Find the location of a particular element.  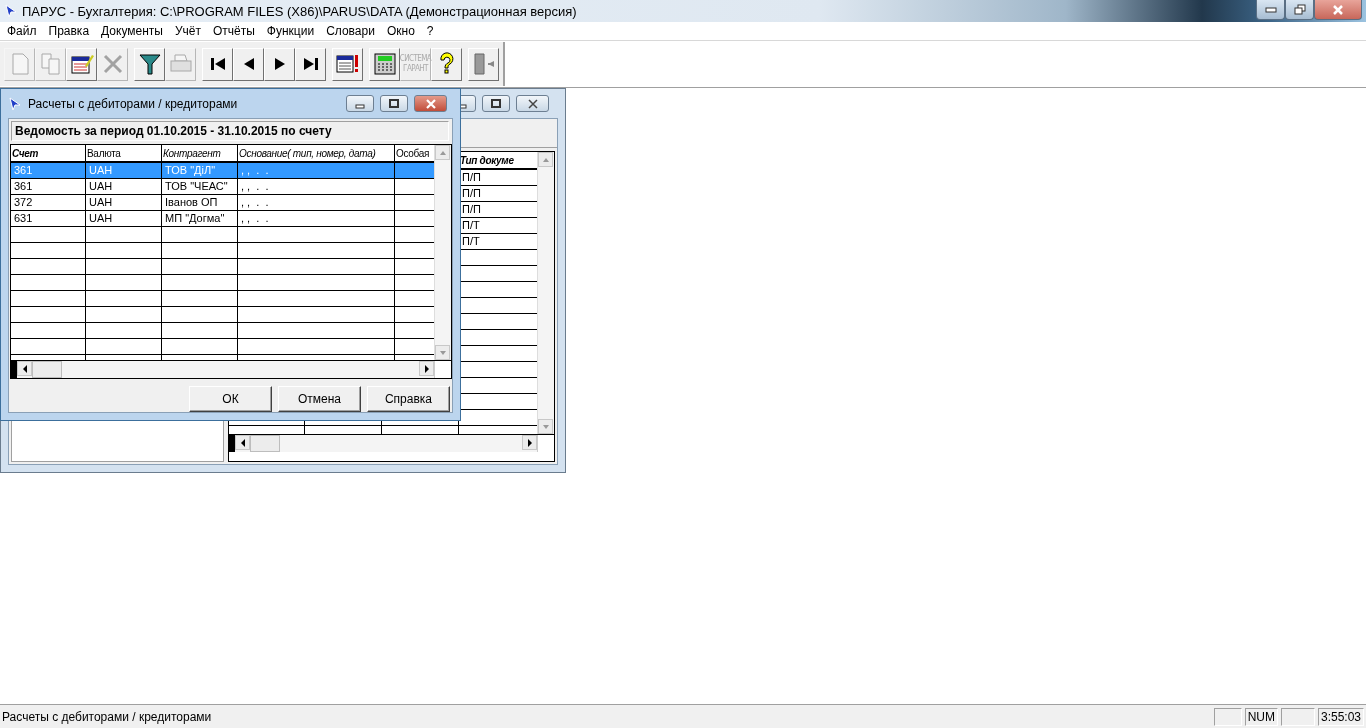

table-row: 361 UAH ТОВ "ЧЕАС" , , . . is located at coordinates (222, 187).